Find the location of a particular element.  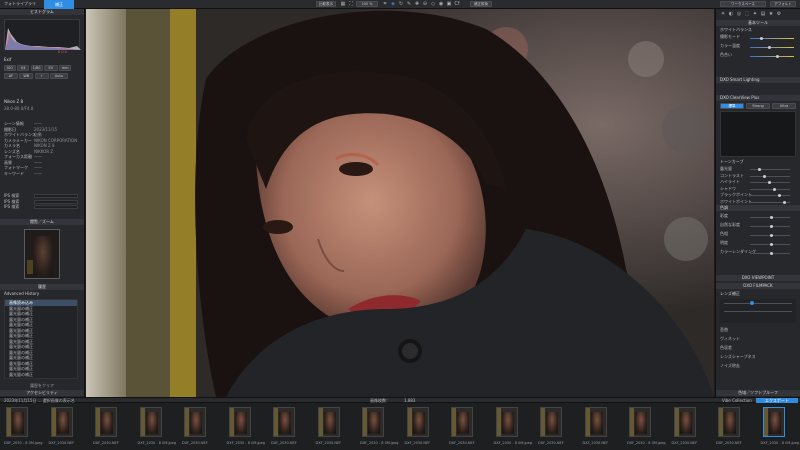

basic-tools-header: 基本ツール is located at coordinates (758, 23).